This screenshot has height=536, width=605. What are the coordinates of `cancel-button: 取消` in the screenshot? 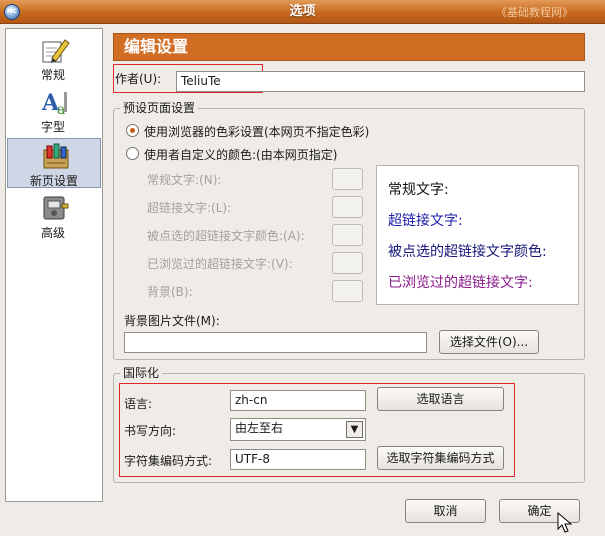 It's located at (445, 511).